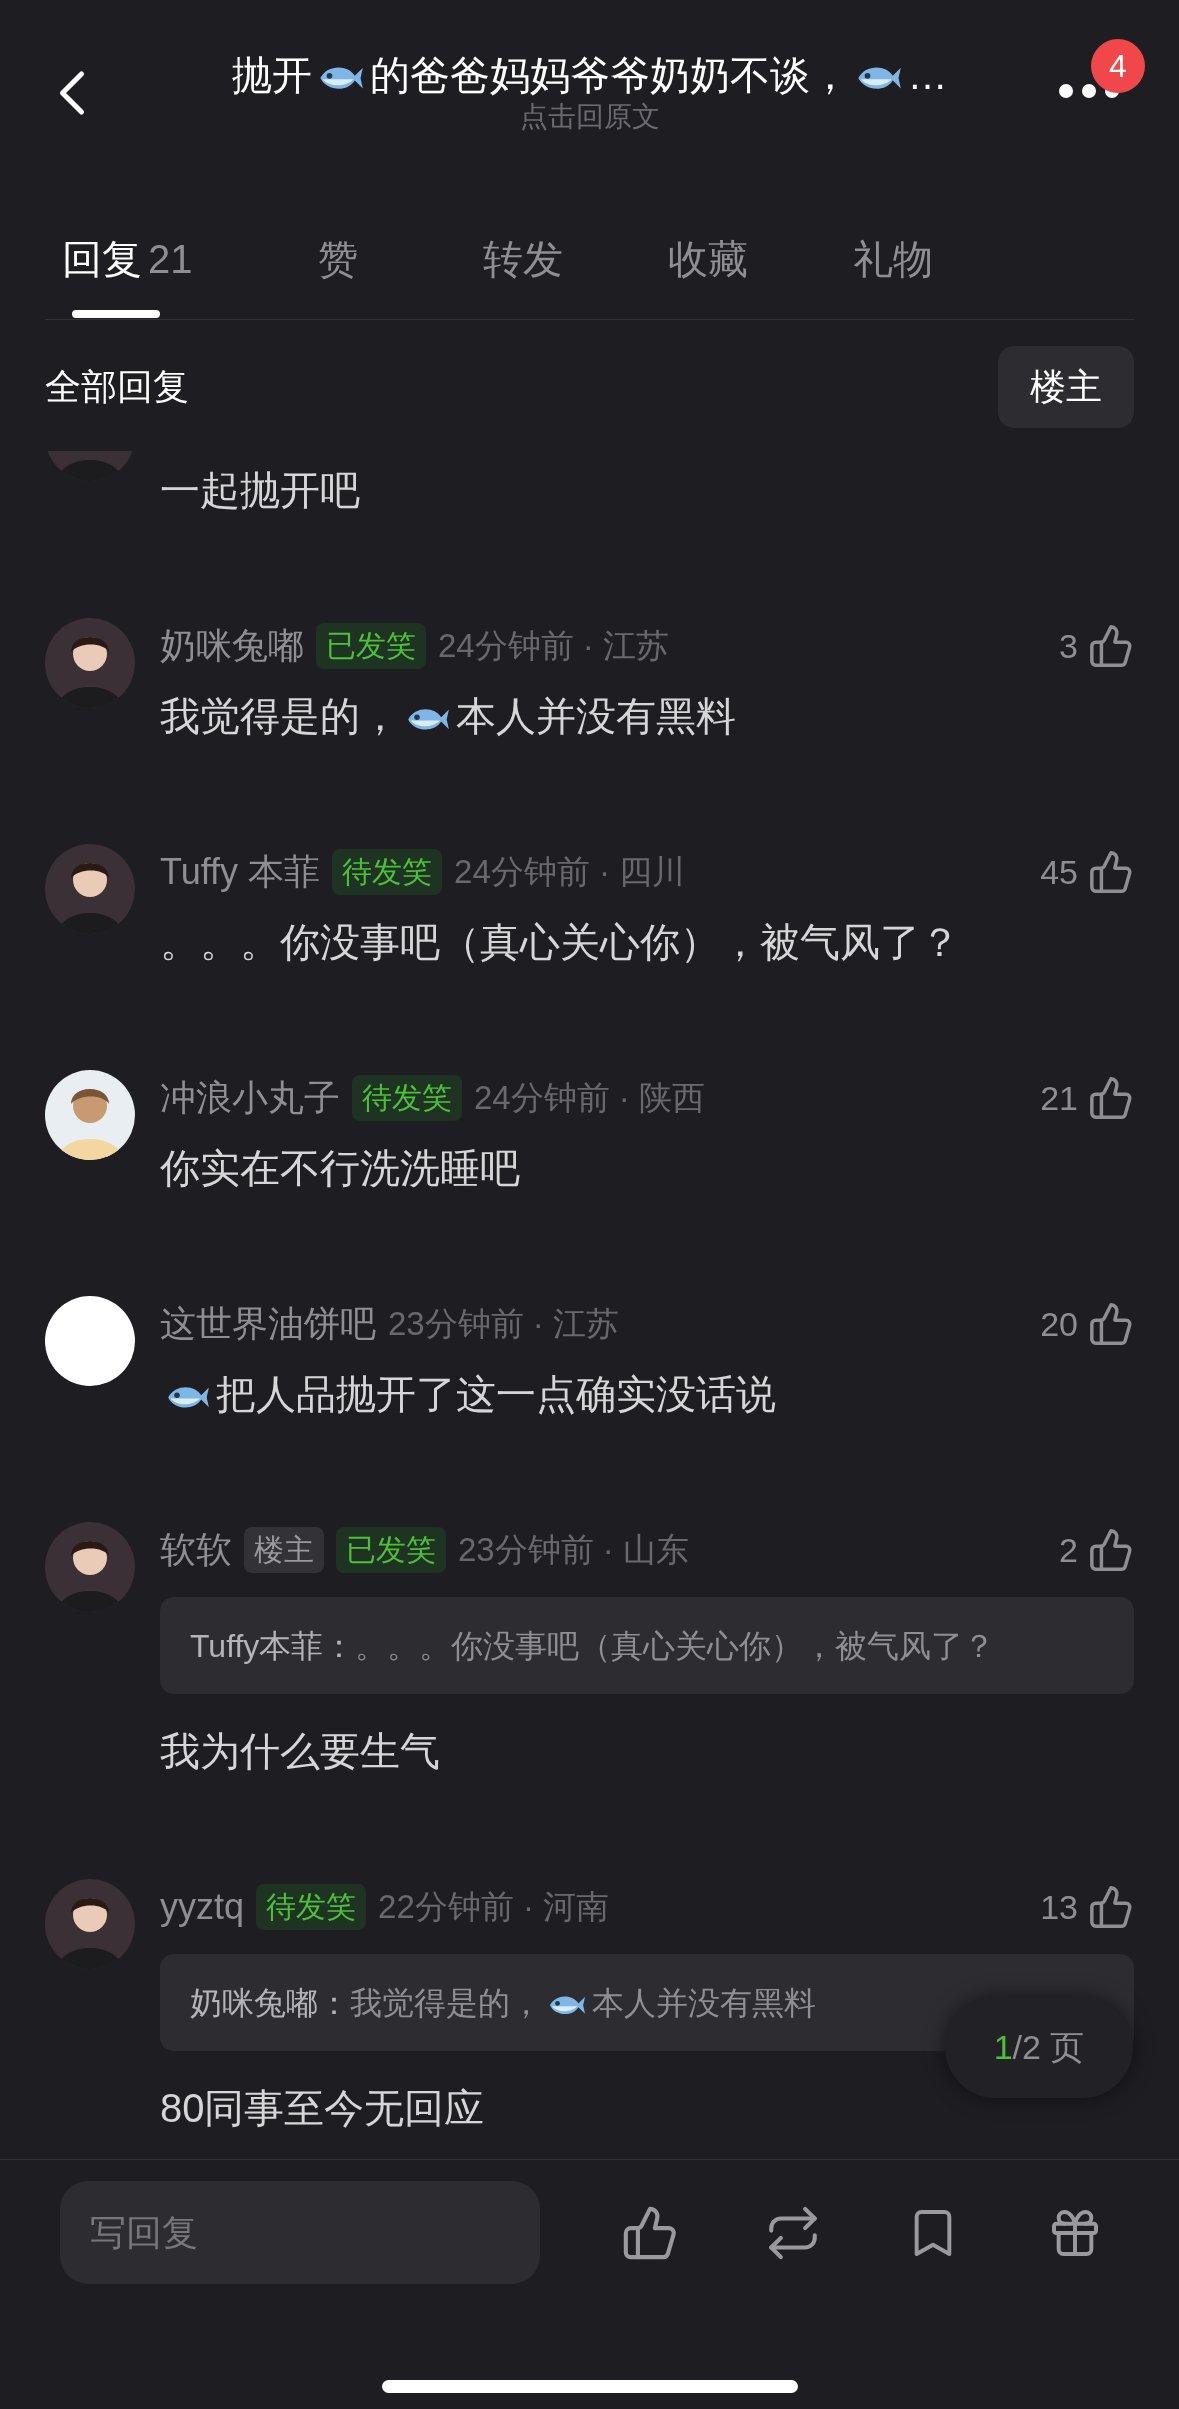  Describe the element at coordinates (1059, 1324) in the screenshot. I see `like-count: 20` at that location.